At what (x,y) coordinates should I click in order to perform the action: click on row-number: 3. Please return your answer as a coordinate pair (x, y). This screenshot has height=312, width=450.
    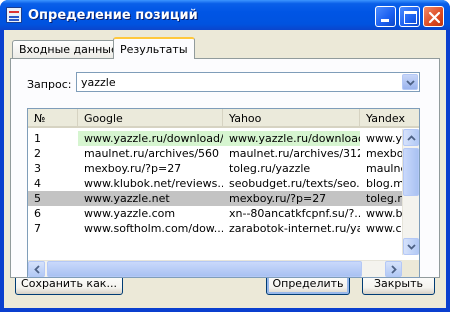
    Looking at the image, I should click on (37, 168).